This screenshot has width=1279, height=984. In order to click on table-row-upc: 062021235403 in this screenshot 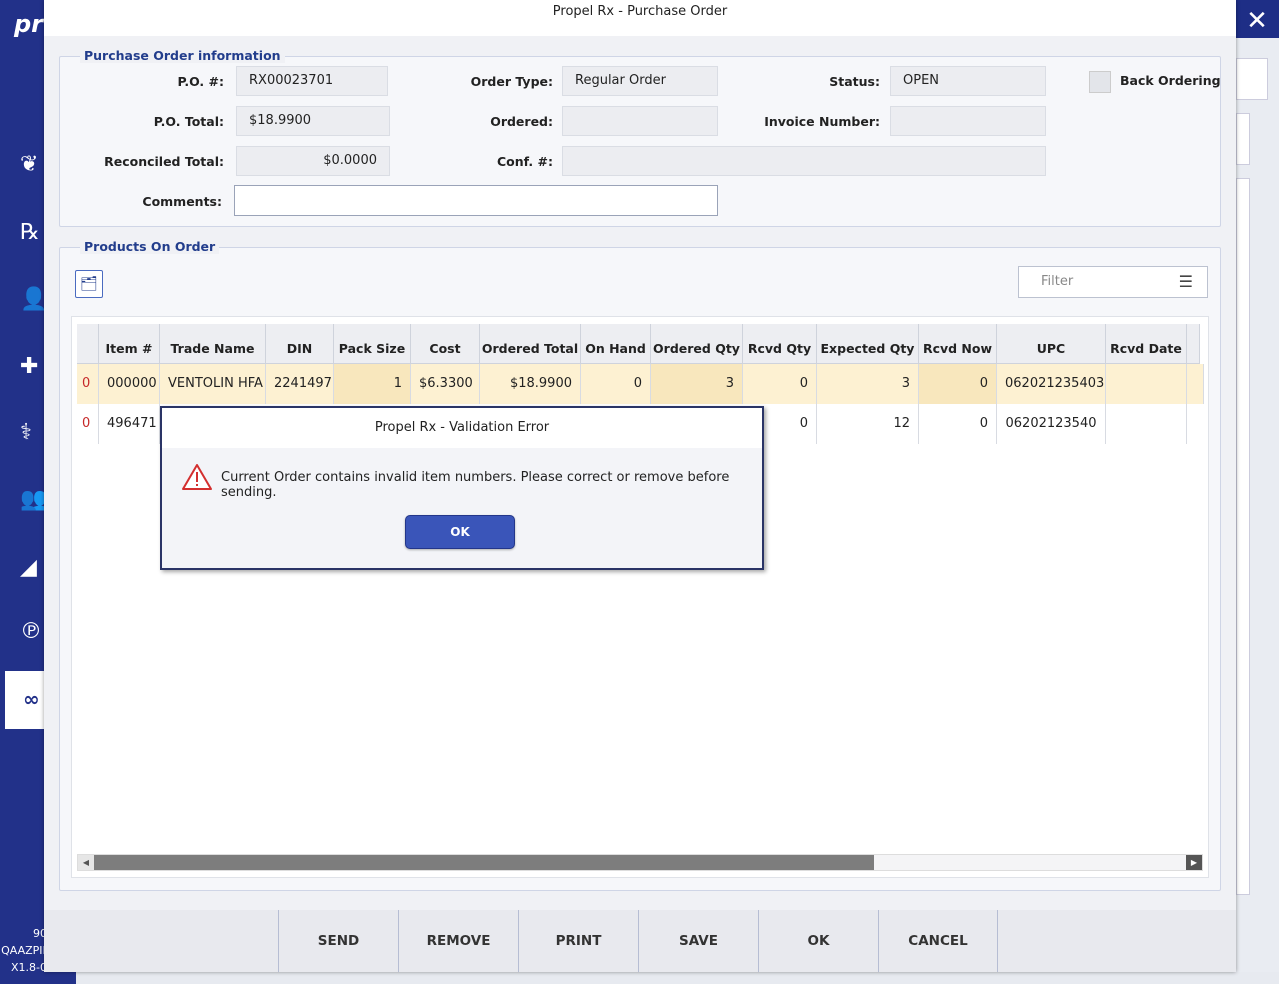, I will do `click(1051, 384)`.